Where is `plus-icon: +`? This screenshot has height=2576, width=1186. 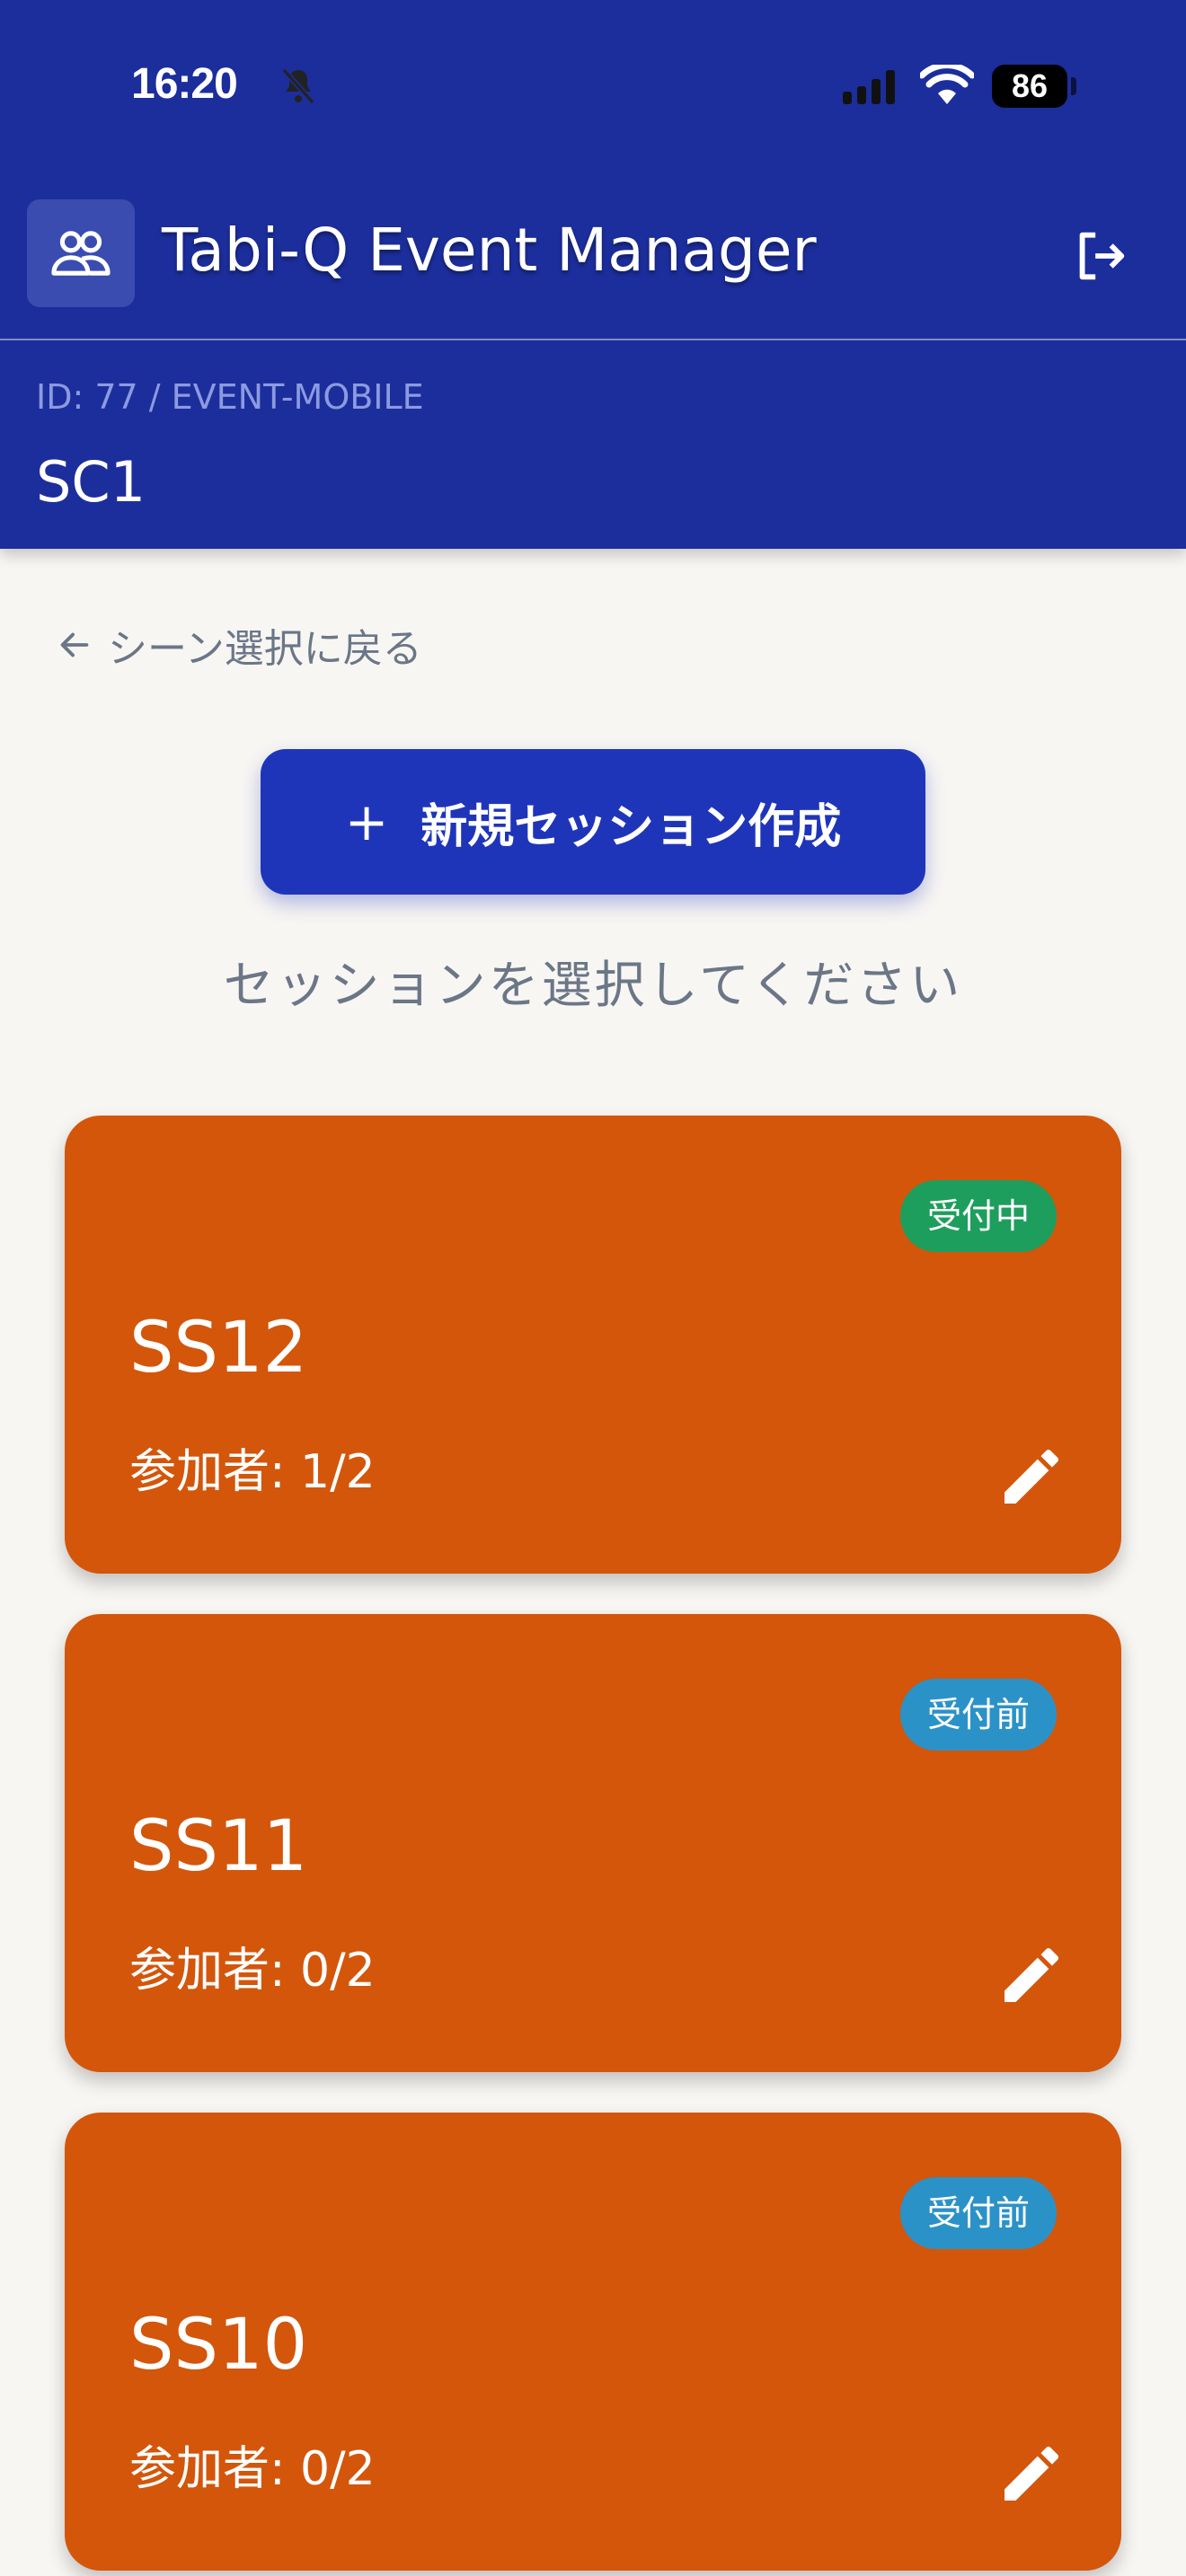
plus-icon: + is located at coordinates (366, 821).